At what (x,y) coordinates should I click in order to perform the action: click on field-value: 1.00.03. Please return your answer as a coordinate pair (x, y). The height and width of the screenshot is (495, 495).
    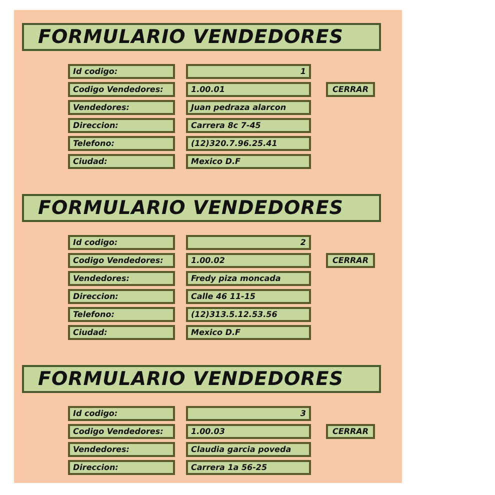
    Looking at the image, I should click on (248, 431).